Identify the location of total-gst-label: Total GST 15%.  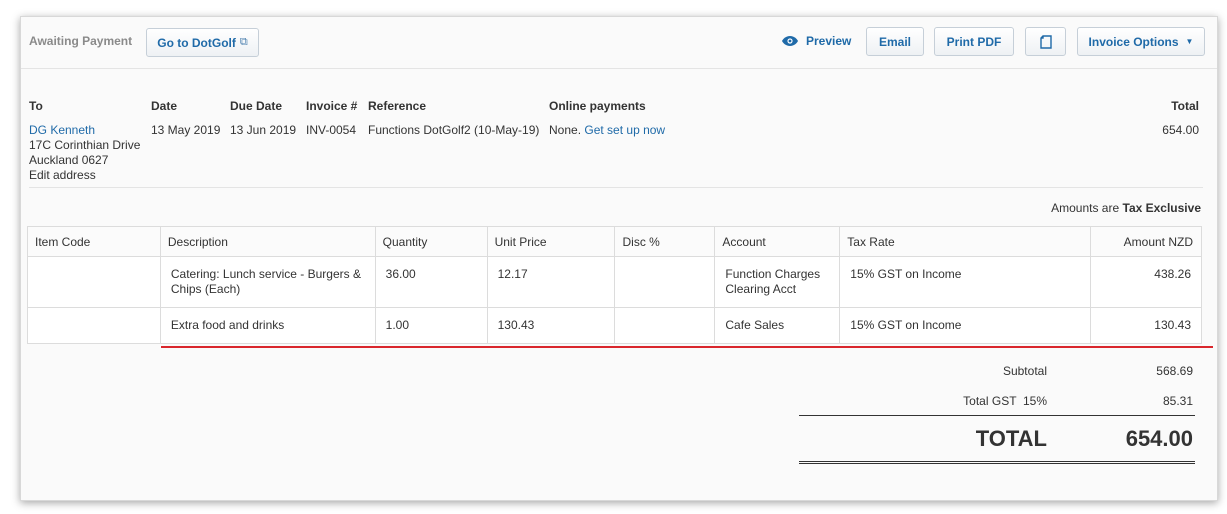
(1005, 401).